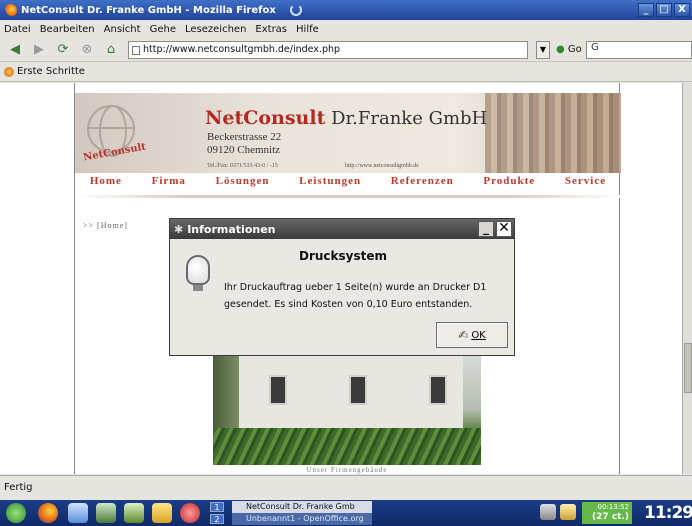 The image size is (692, 526). Describe the element at coordinates (271, 29) in the screenshot. I see `menu-extras: Extras` at that location.